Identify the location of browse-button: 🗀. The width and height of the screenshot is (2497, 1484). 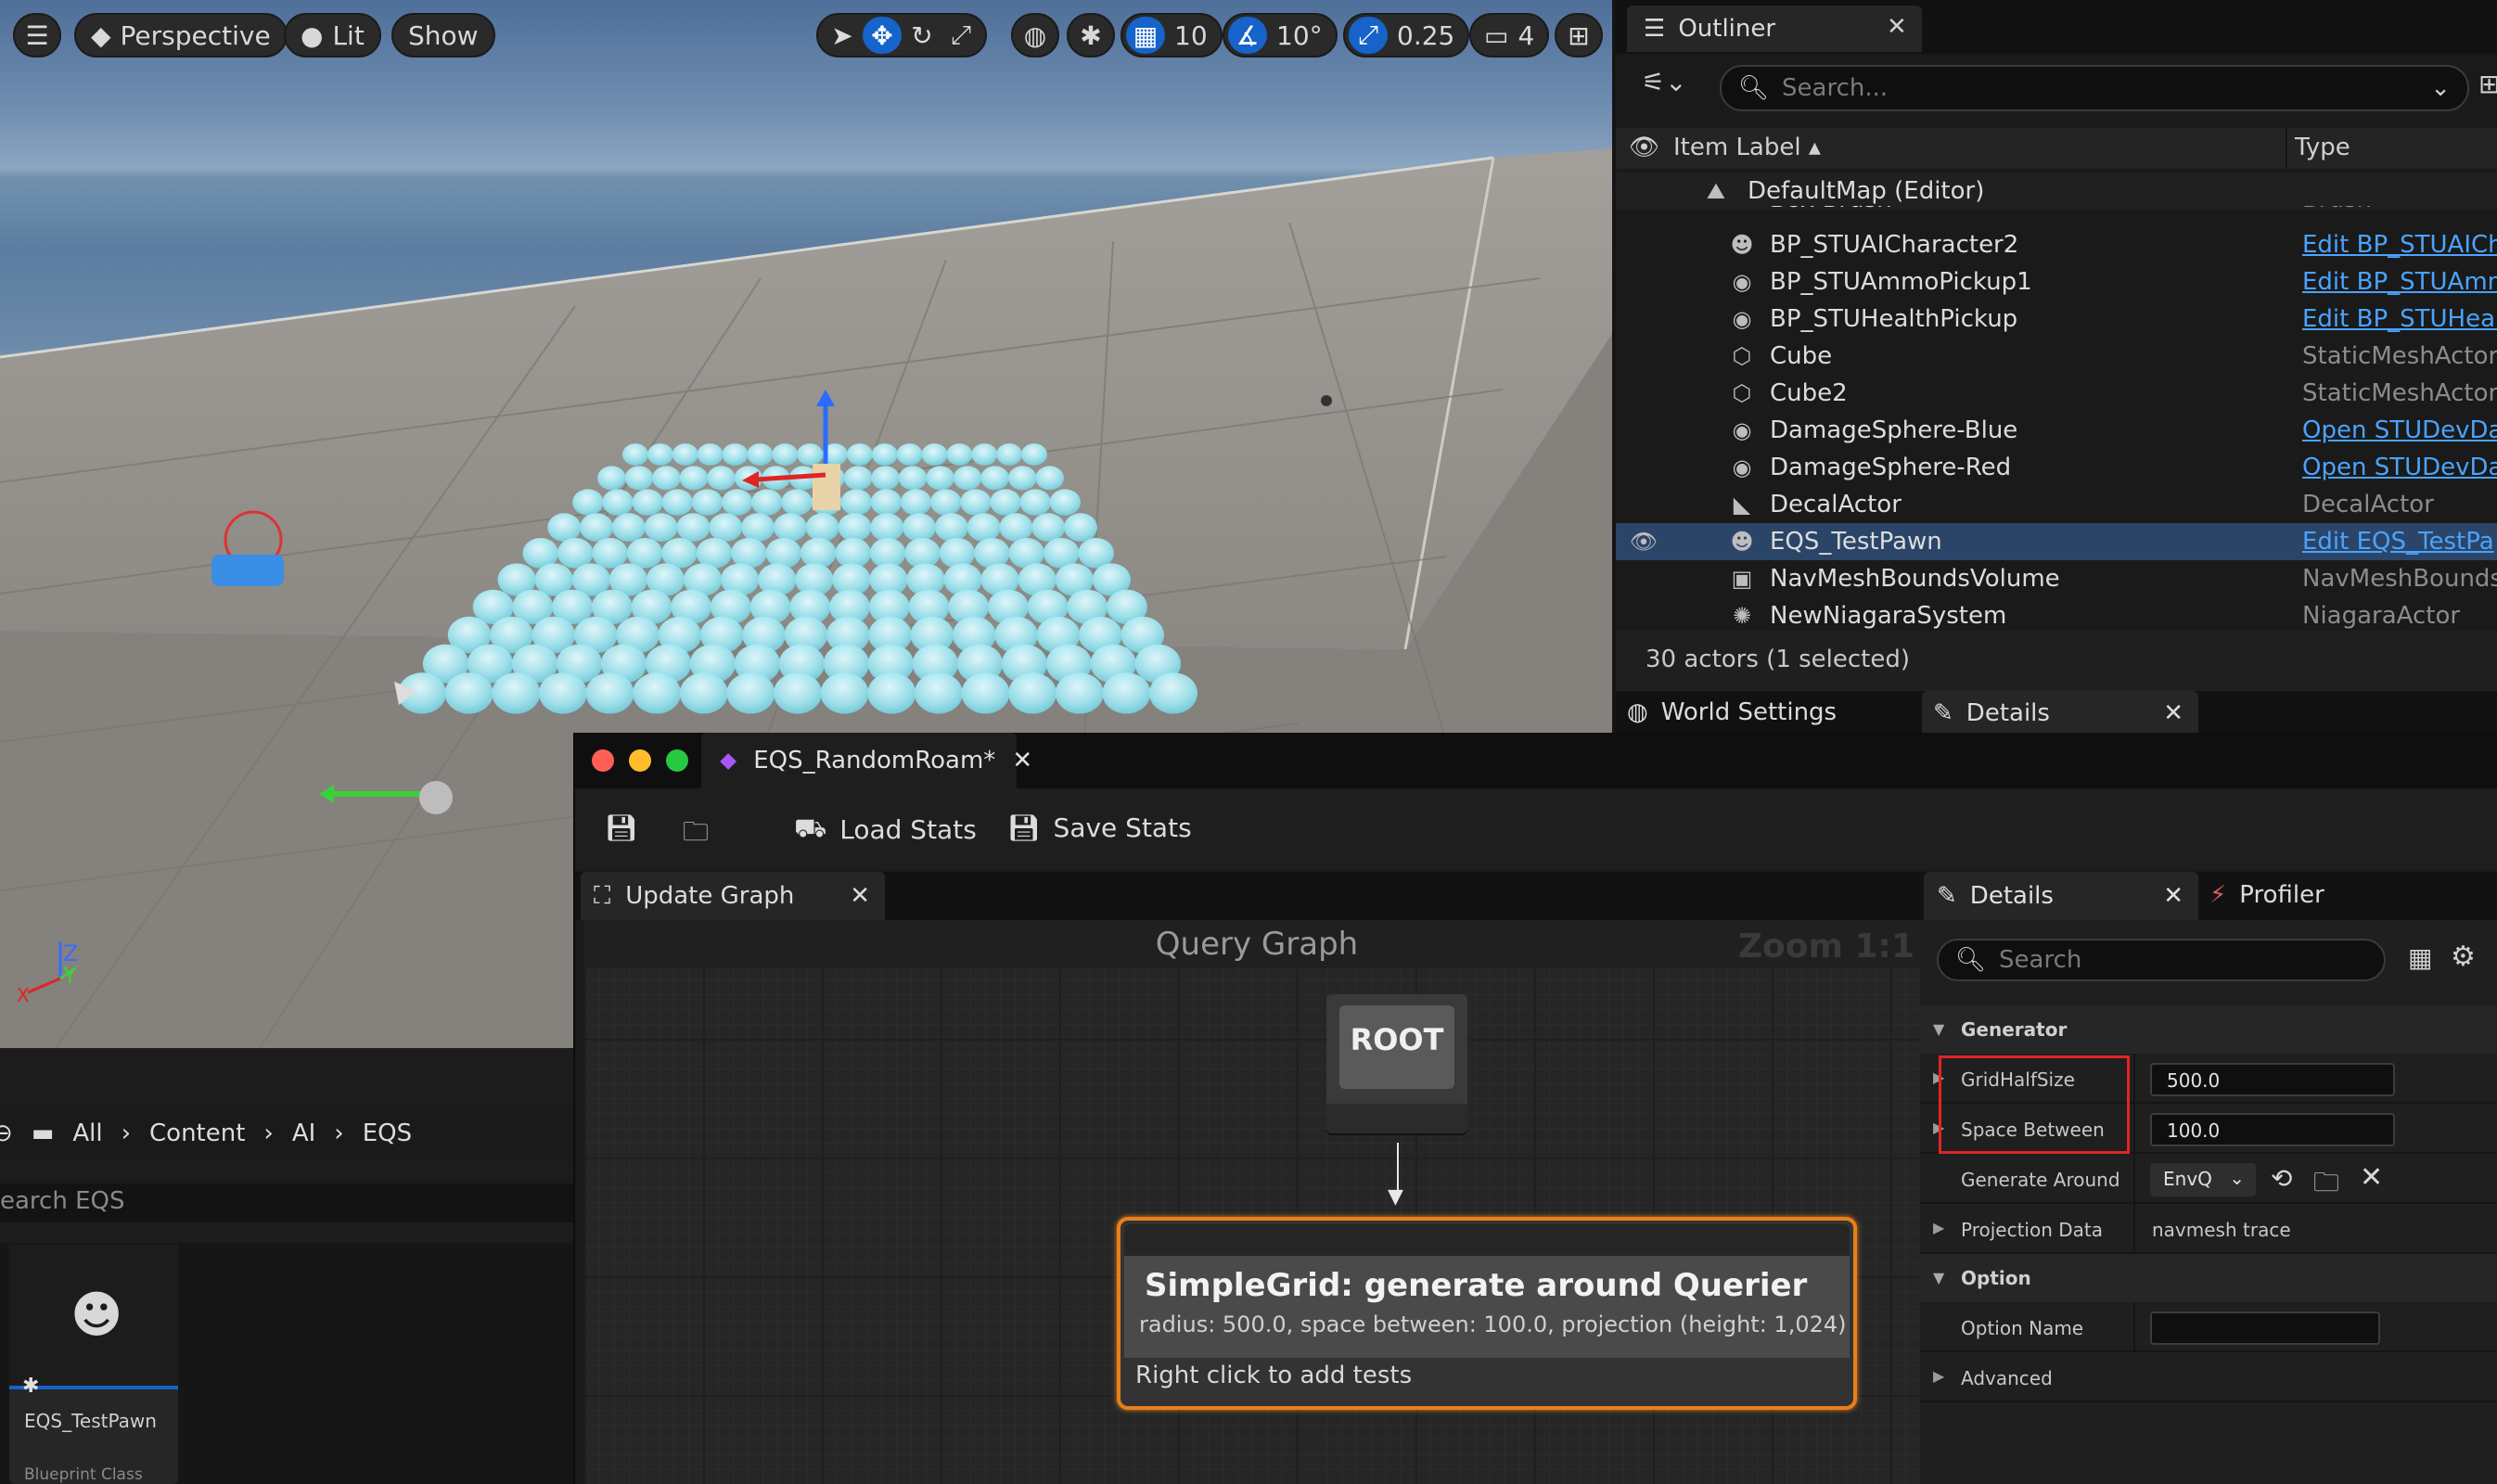
(696, 834).